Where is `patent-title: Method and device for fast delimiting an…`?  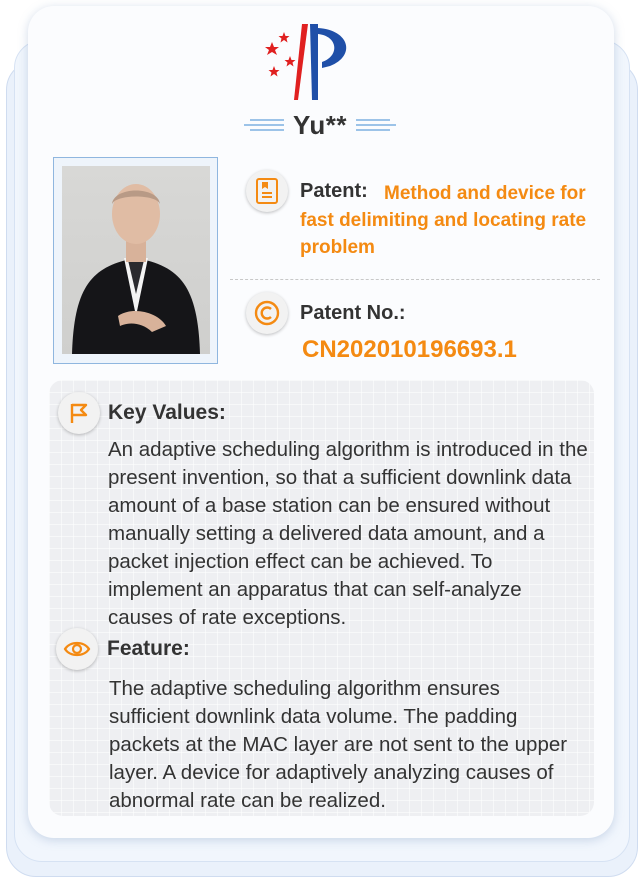 patent-title: Method and device for fast delimiting an… is located at coordinates (450, 220).